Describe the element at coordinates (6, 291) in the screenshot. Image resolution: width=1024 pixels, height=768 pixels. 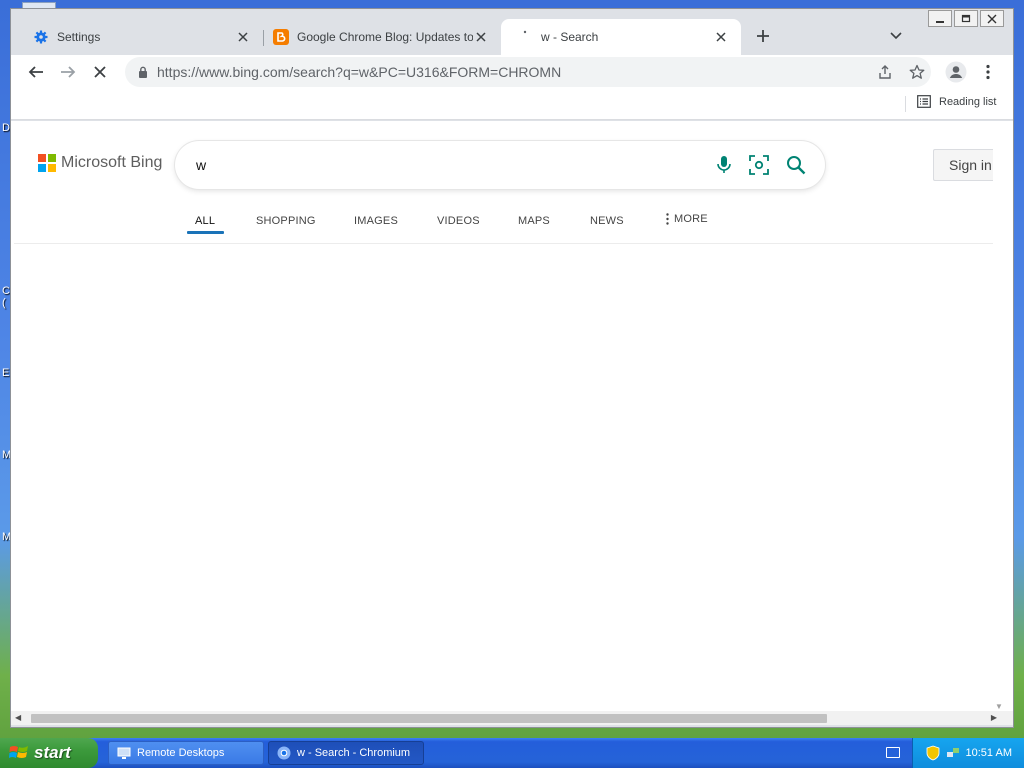
I see `desktop-icon-label-fragment: C` at that location.